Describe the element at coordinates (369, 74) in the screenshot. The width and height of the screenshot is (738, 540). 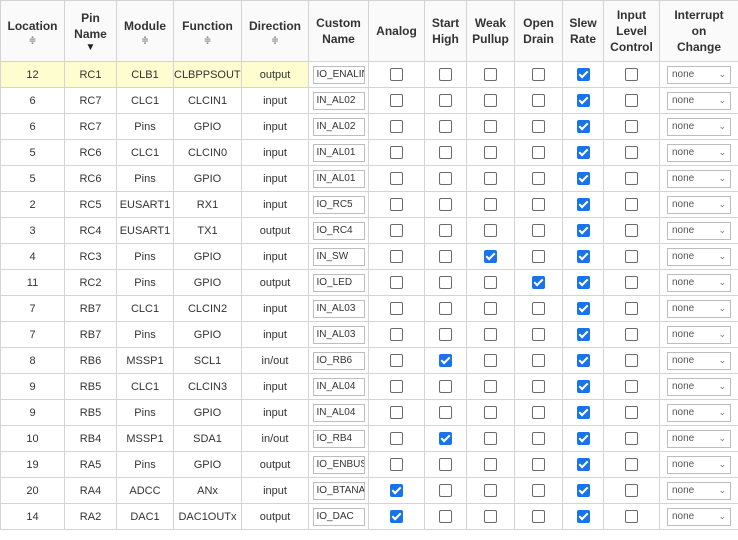
I see `table-row: 12 RC1 CLB1 CLBPPSOUT0 output IO_ENALIN none ⌄` at that location.